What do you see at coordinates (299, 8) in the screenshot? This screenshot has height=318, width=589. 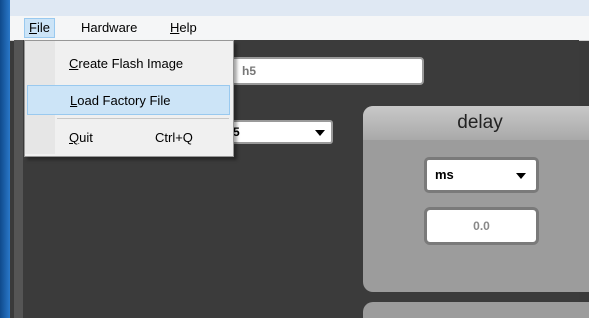 I see `window-titlebar` at bounding box center [299, 8].